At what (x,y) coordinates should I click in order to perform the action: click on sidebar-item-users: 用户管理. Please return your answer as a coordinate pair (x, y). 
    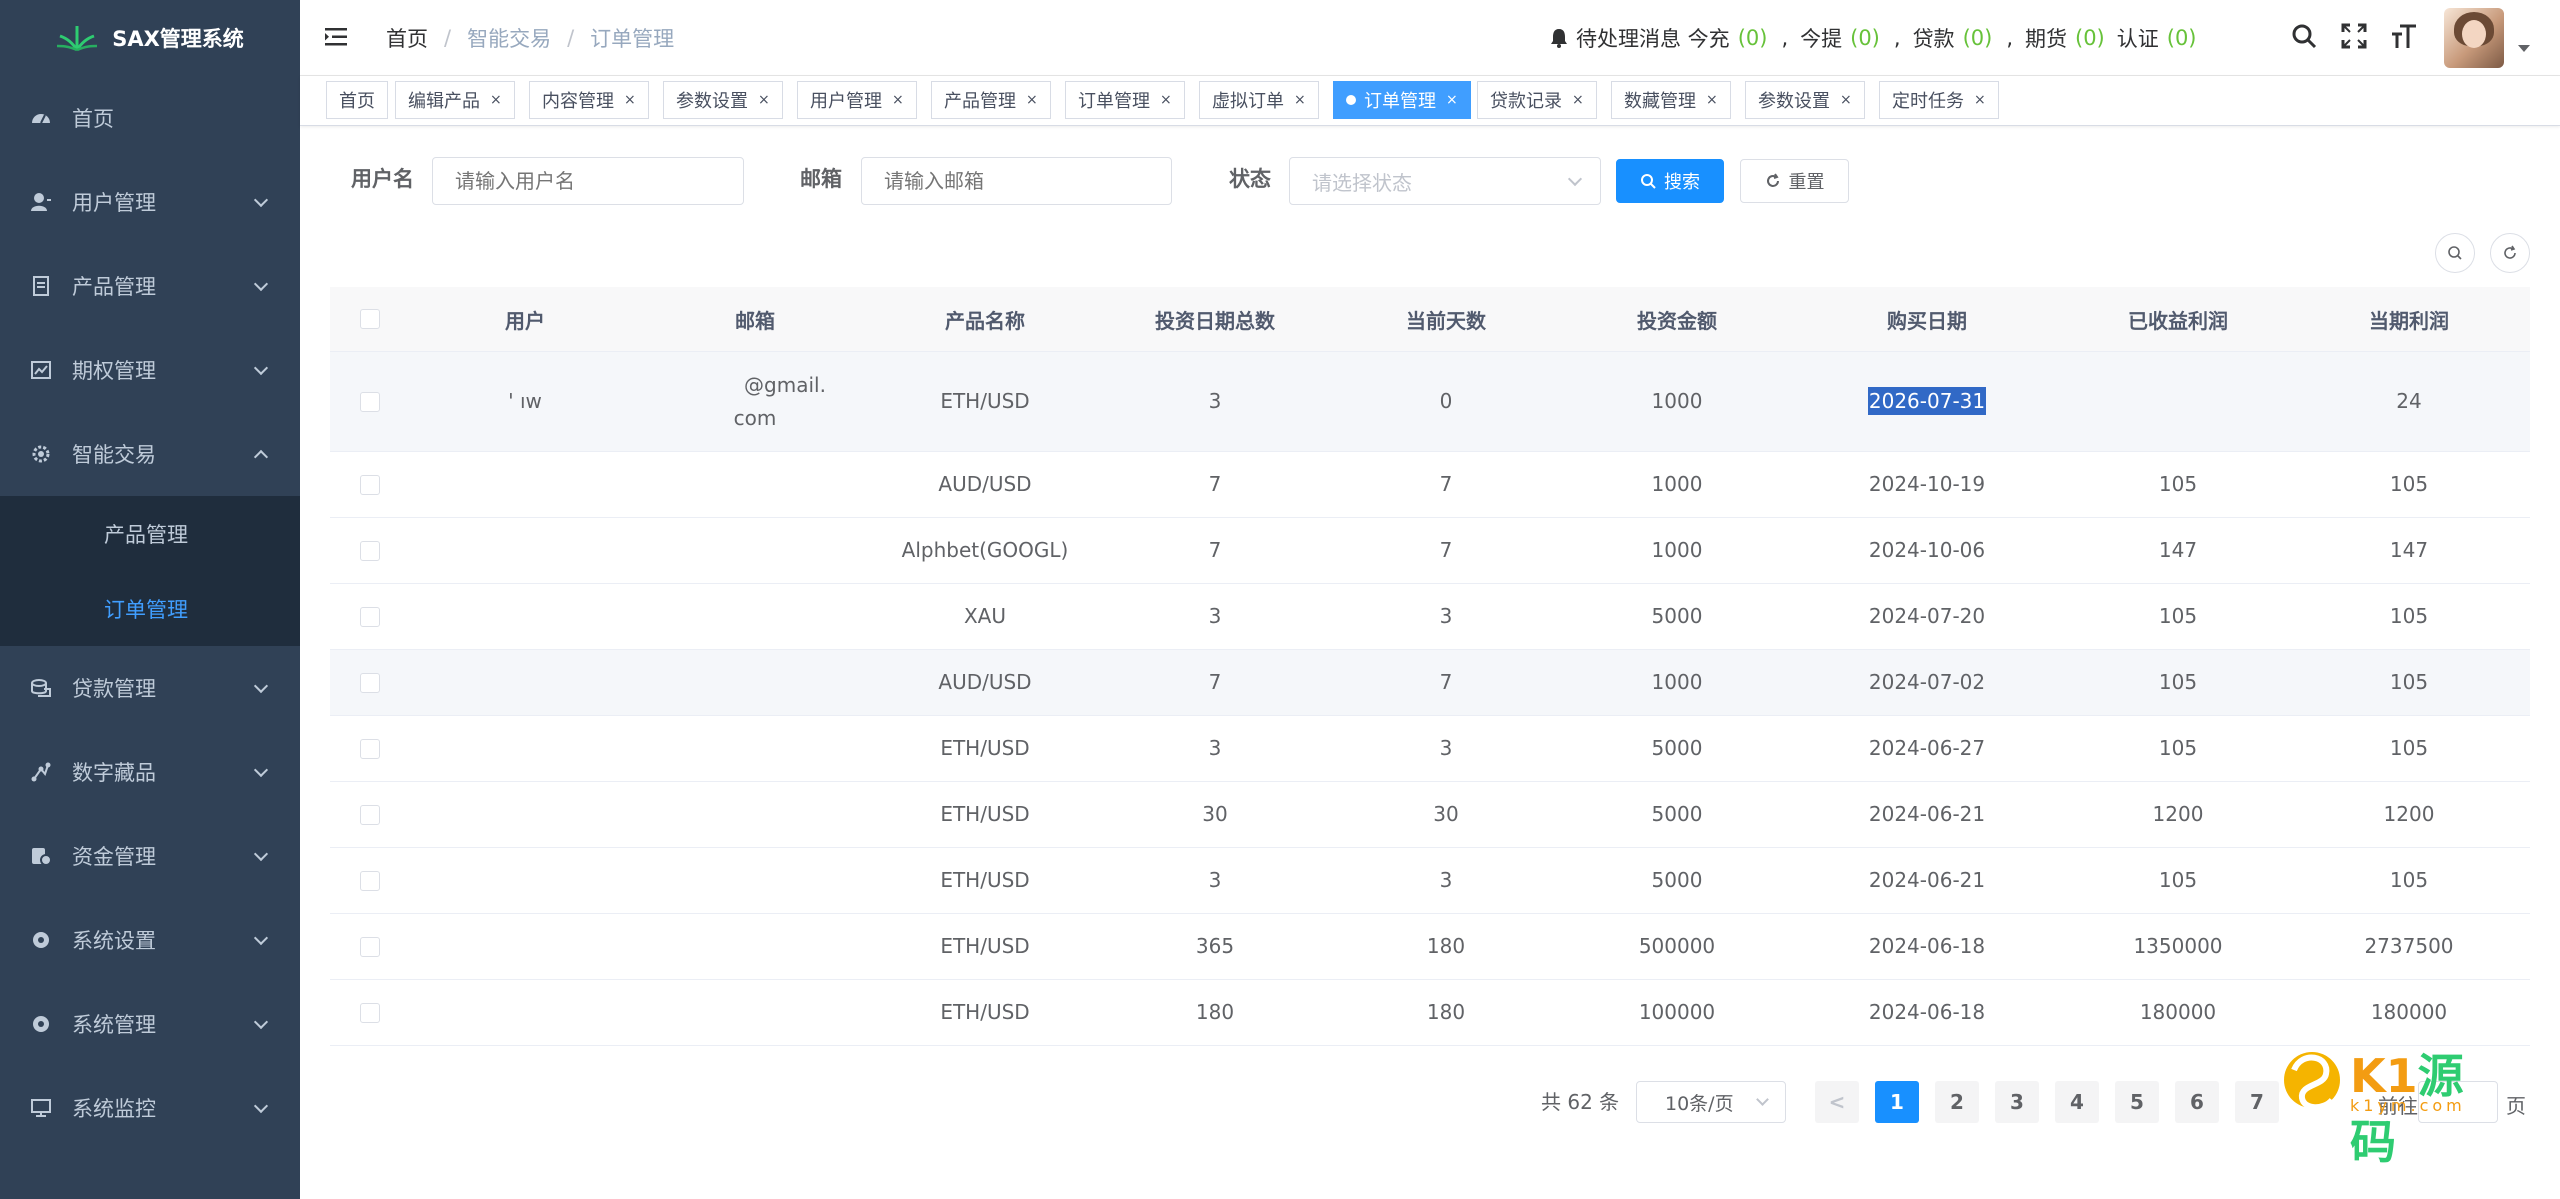
    Looking at the image, I should click on (150, 202).